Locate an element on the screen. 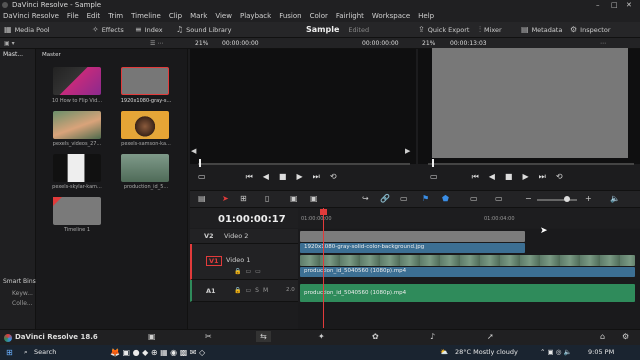  timeline-clip-a1: production_id_5040560 (1080p).mp4 is located at coordinates (467, 293).